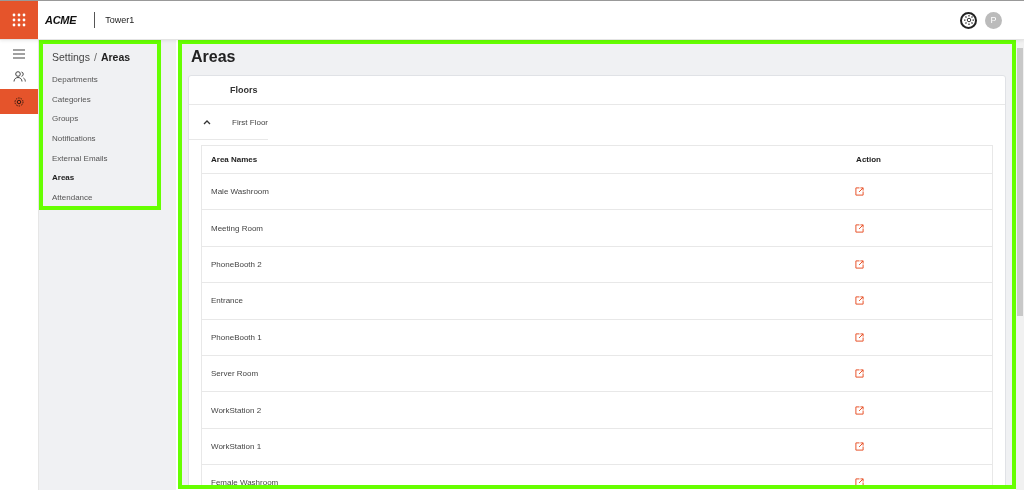 The width and height of the screenshot is (1024, 490). What do you see at coordinates (227, 301) in the screenshot?
I see `table-cell-text: Entrance` at bounding box center [227, 301].